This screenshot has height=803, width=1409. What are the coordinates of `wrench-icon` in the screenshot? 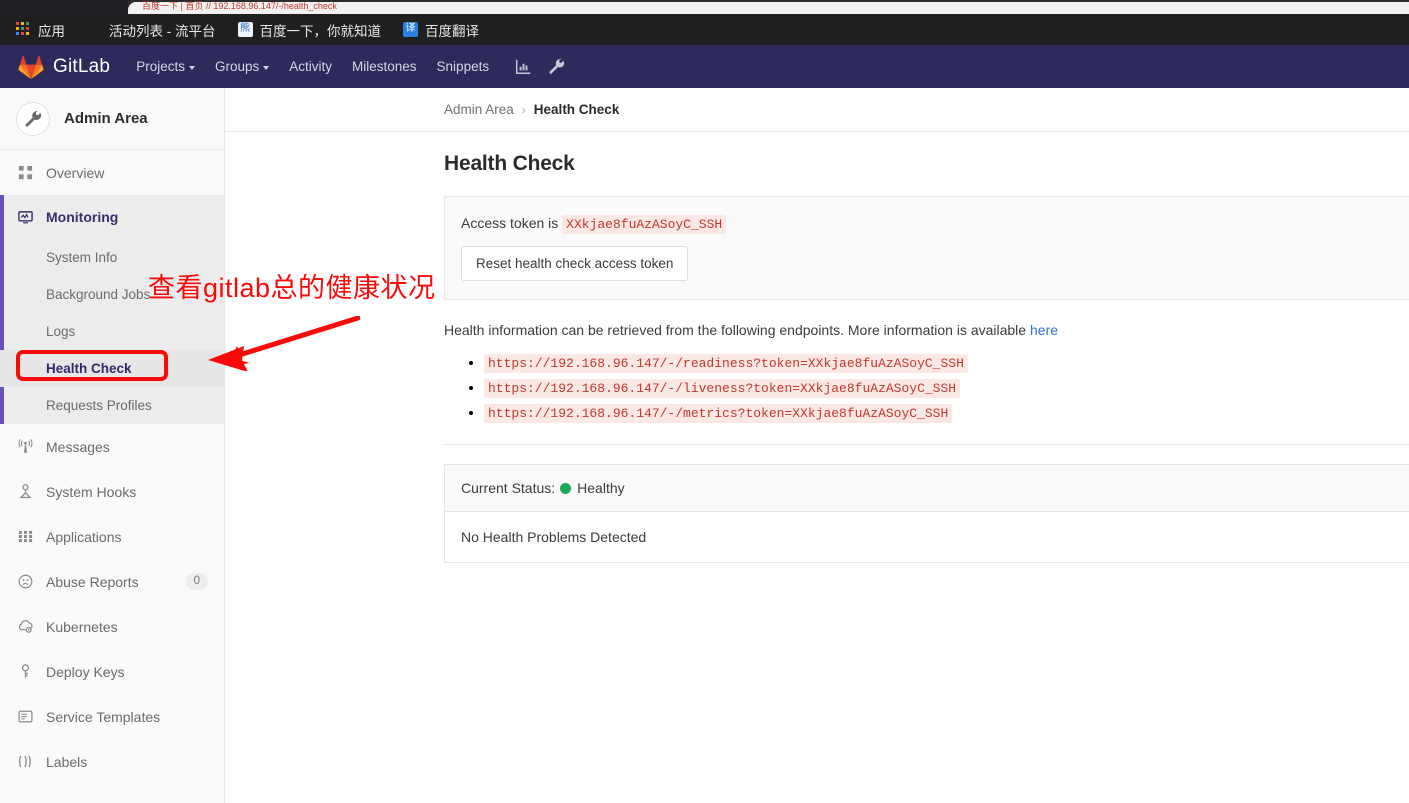 It's located at (556, 66).